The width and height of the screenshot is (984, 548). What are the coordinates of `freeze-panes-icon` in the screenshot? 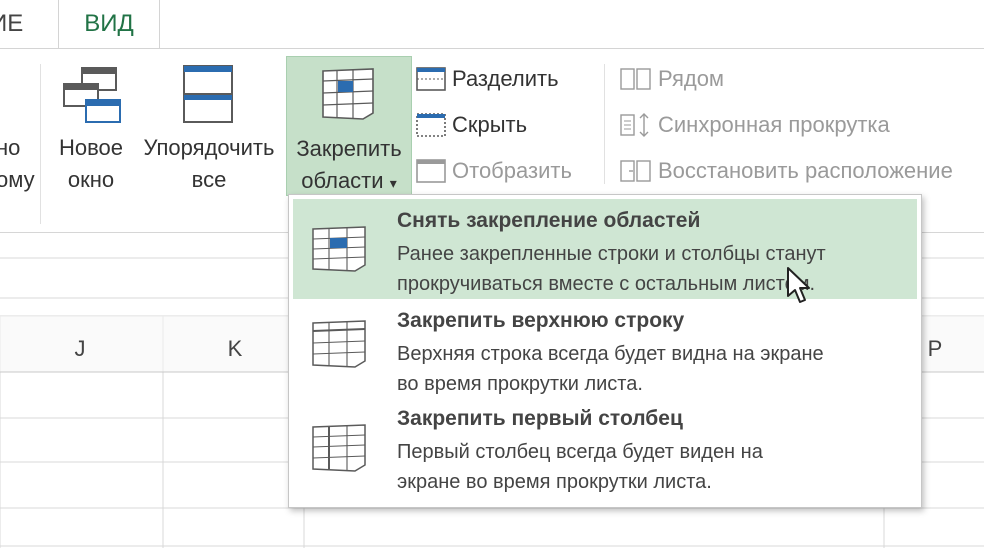 It's located at (348, 94).